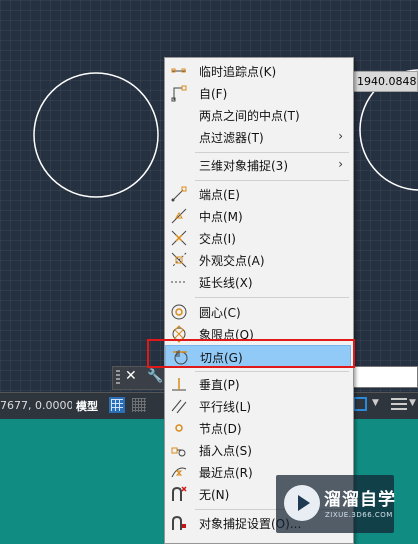  I want to click on menu-item-perpendicular: 垂直(P), so click(259, 384).